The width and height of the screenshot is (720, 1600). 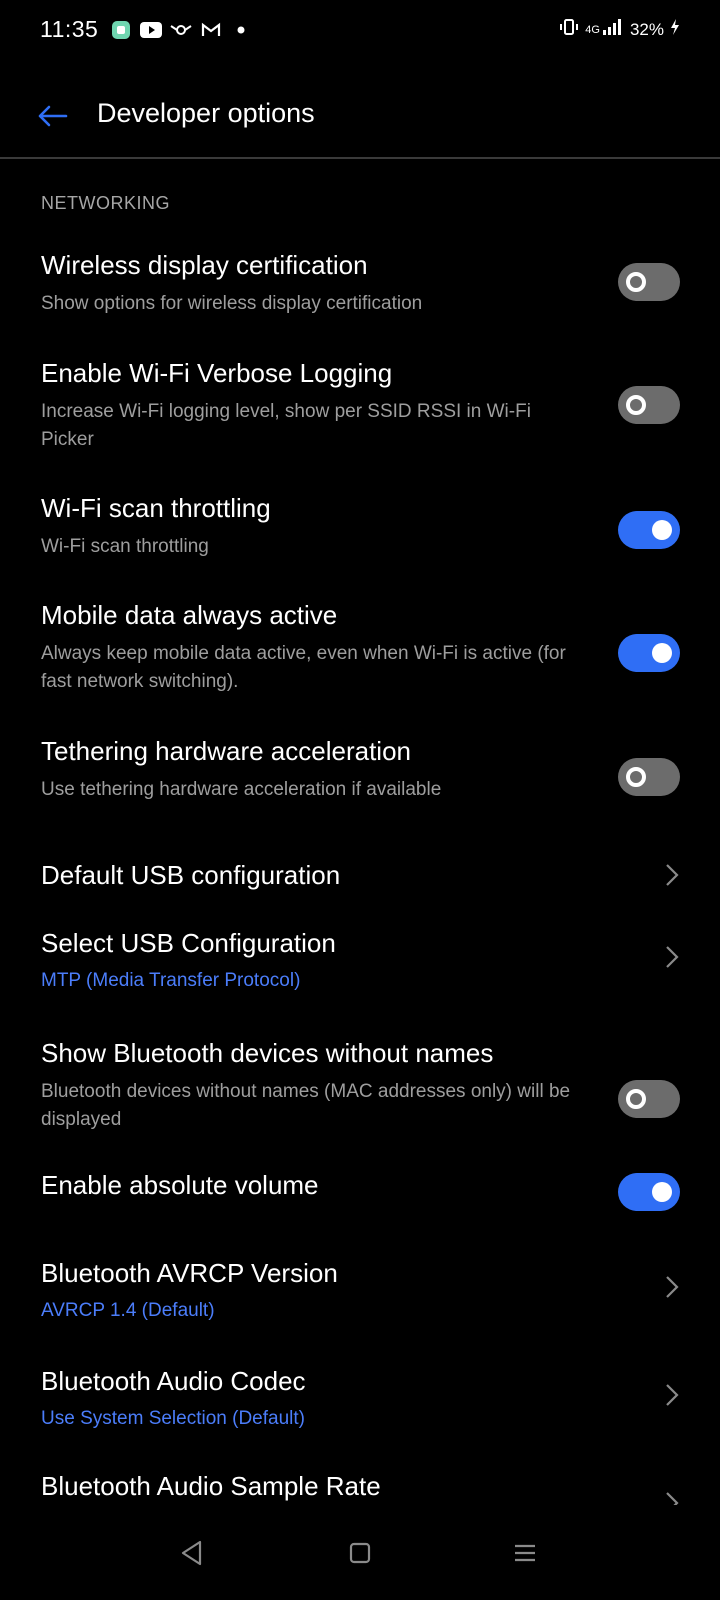 I want to click on setting-title: Enable absolute volume, so click(x=180, y=1185).